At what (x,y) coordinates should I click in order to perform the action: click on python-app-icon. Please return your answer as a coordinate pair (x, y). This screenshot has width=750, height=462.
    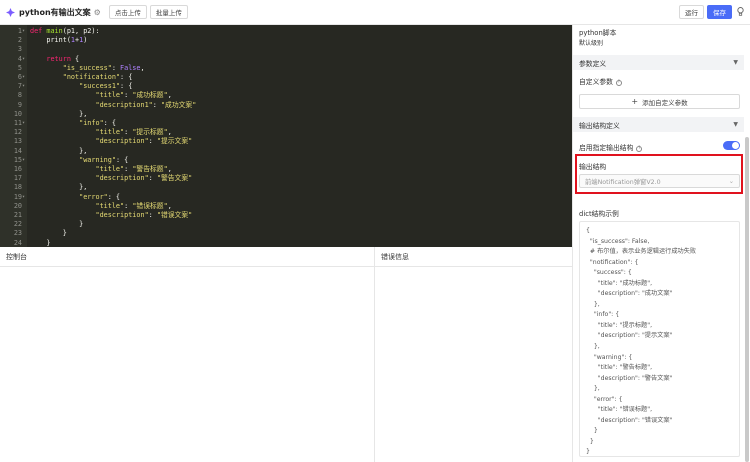
    Looking at the image, I should click on (10, 12).